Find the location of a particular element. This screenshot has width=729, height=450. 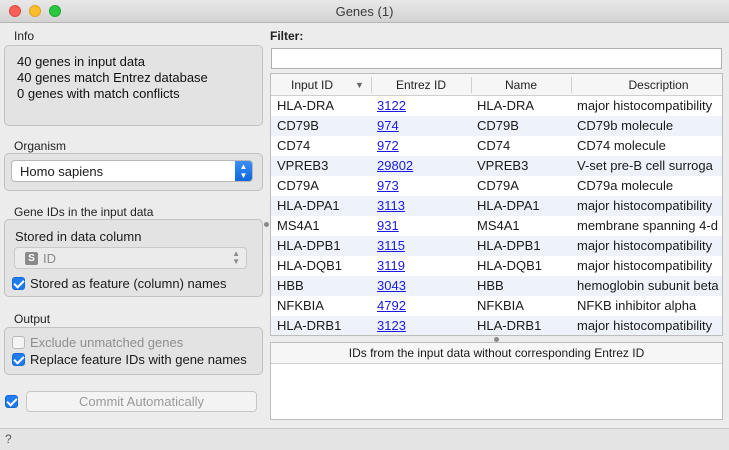

status-bar: ? is located at coordinates (364, 439).